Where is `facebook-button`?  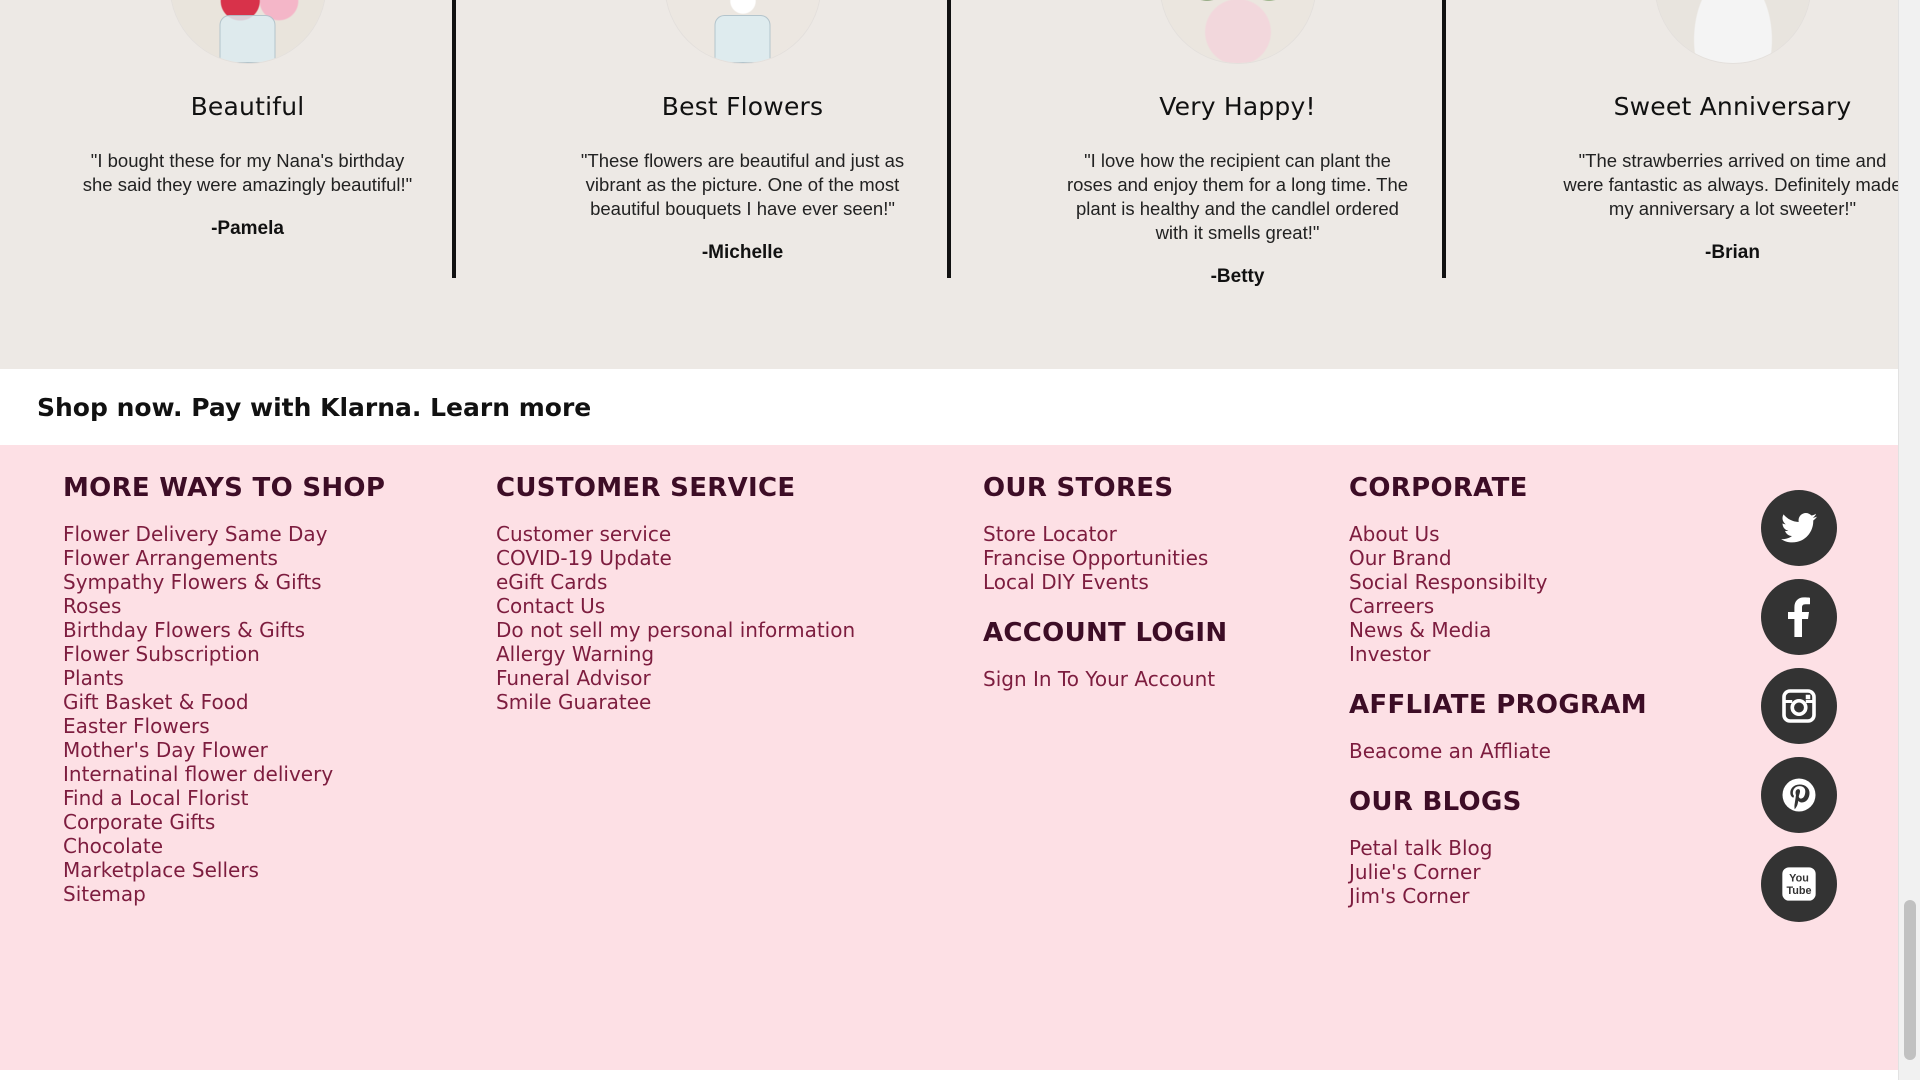
facebook-button is located at coordinates (1799, 617).